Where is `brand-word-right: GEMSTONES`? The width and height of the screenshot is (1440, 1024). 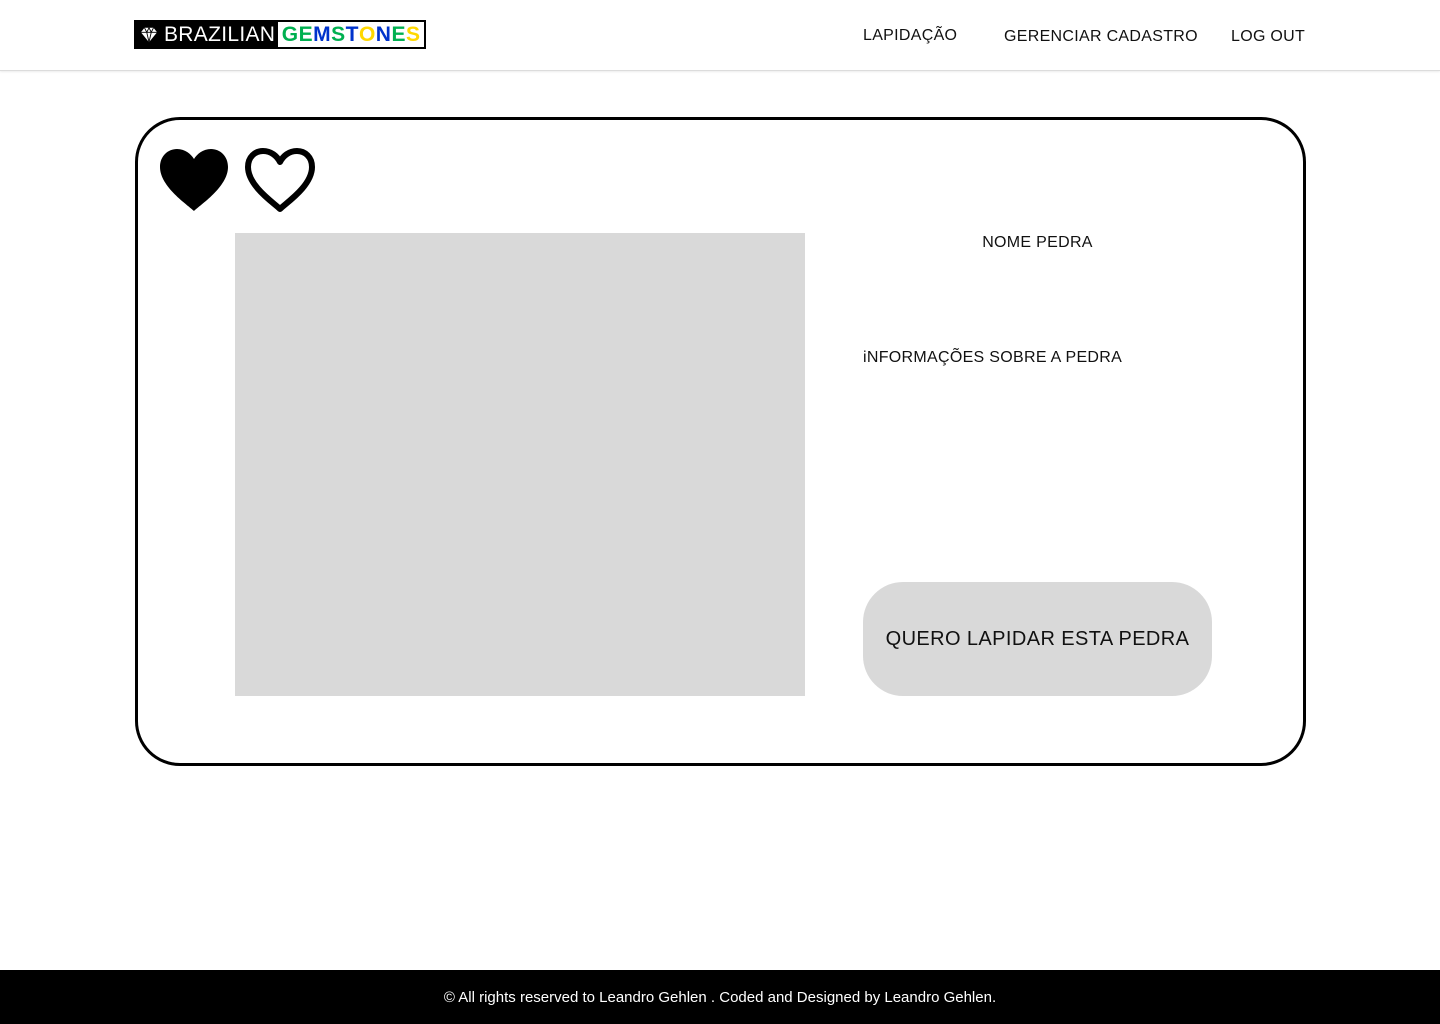
brand-word-right: GEMSTONES is located at coordinates (352, 34).